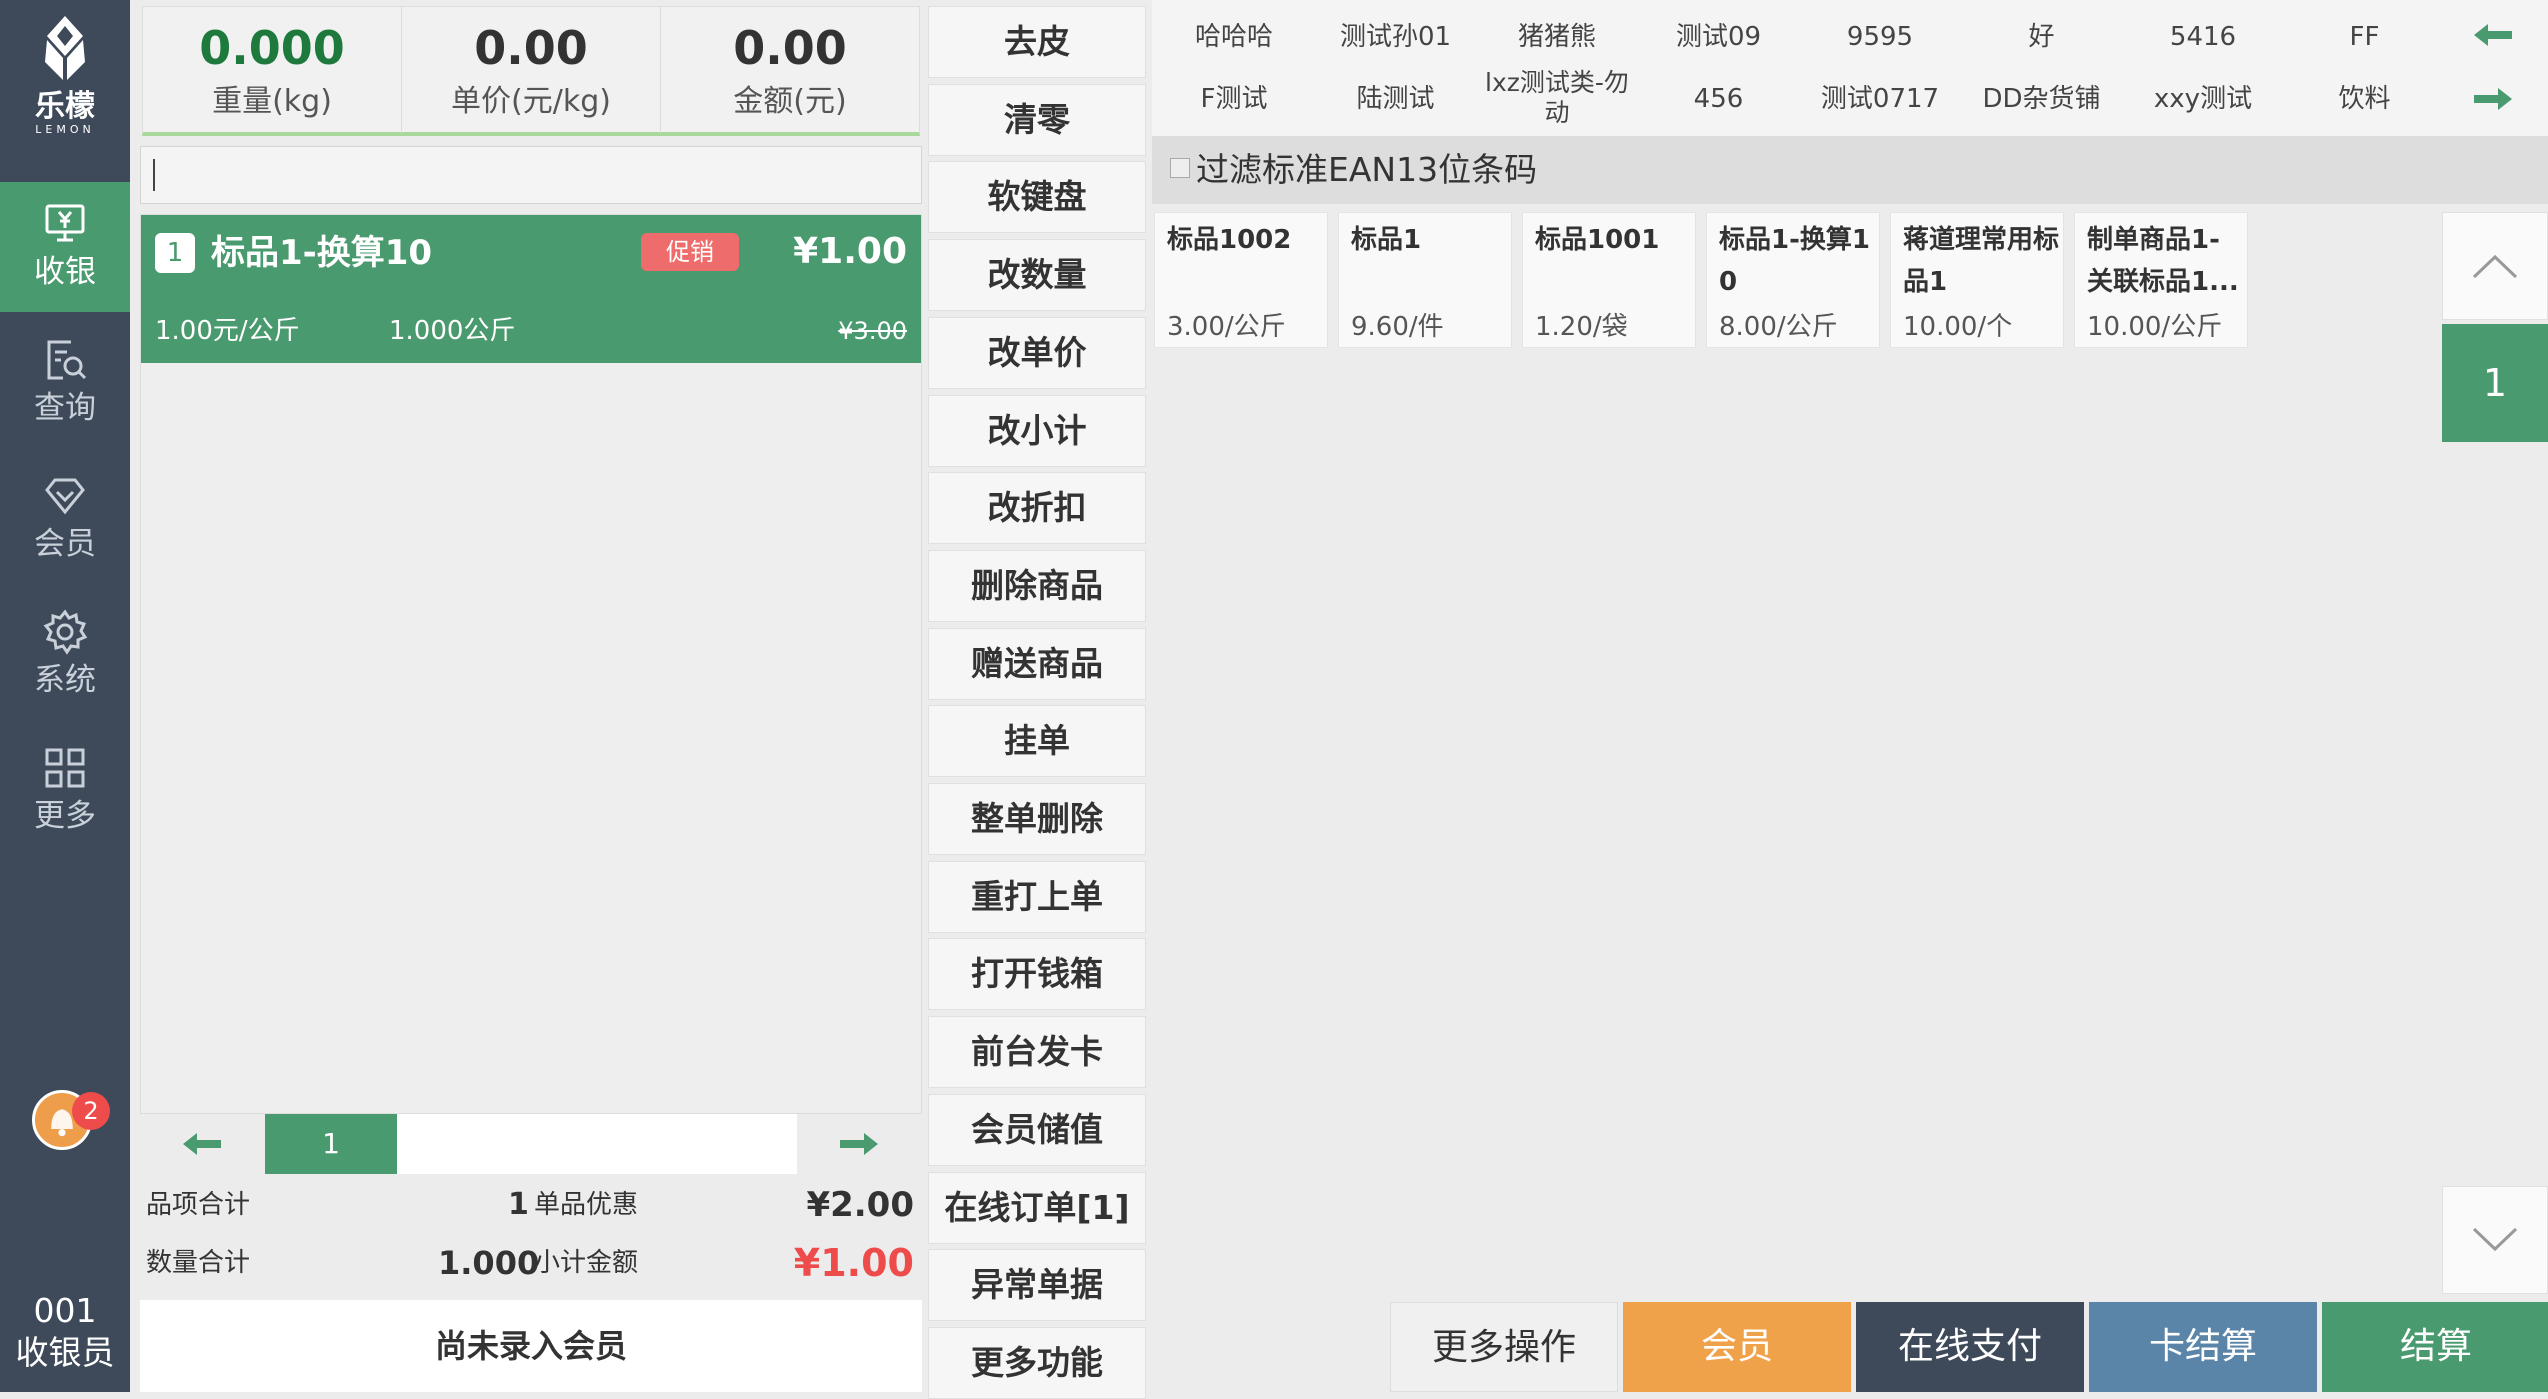 Image resolution: width=2548 pixels, height=1399 pixels. What do you see at coordinates (2042, 99) in the screenshot?
I see `category-tab: DD杂货铺` at bounding box center [2042, 99].